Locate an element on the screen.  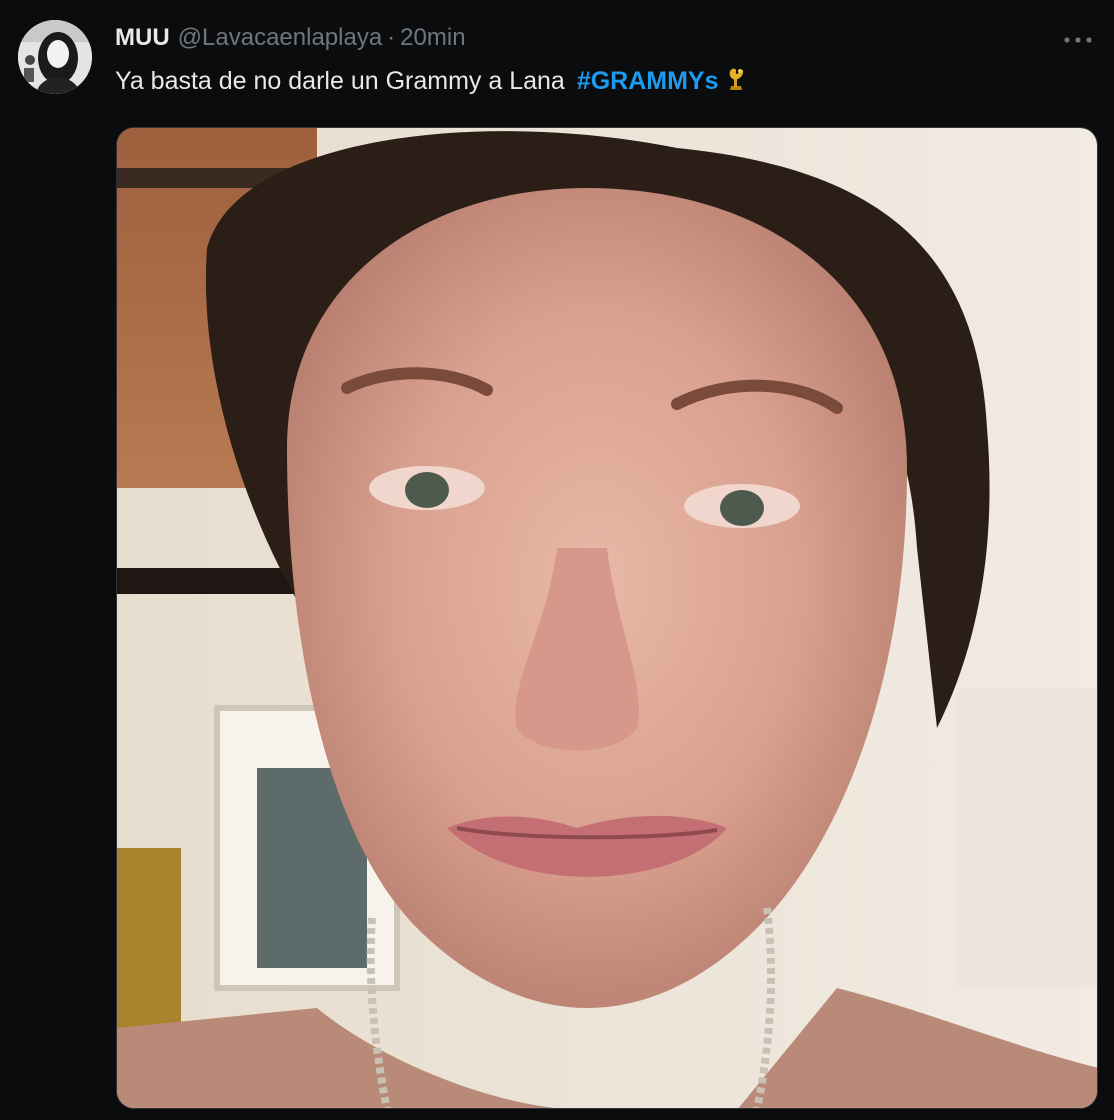
more-options-icon is located at coordinates (1078, 40).